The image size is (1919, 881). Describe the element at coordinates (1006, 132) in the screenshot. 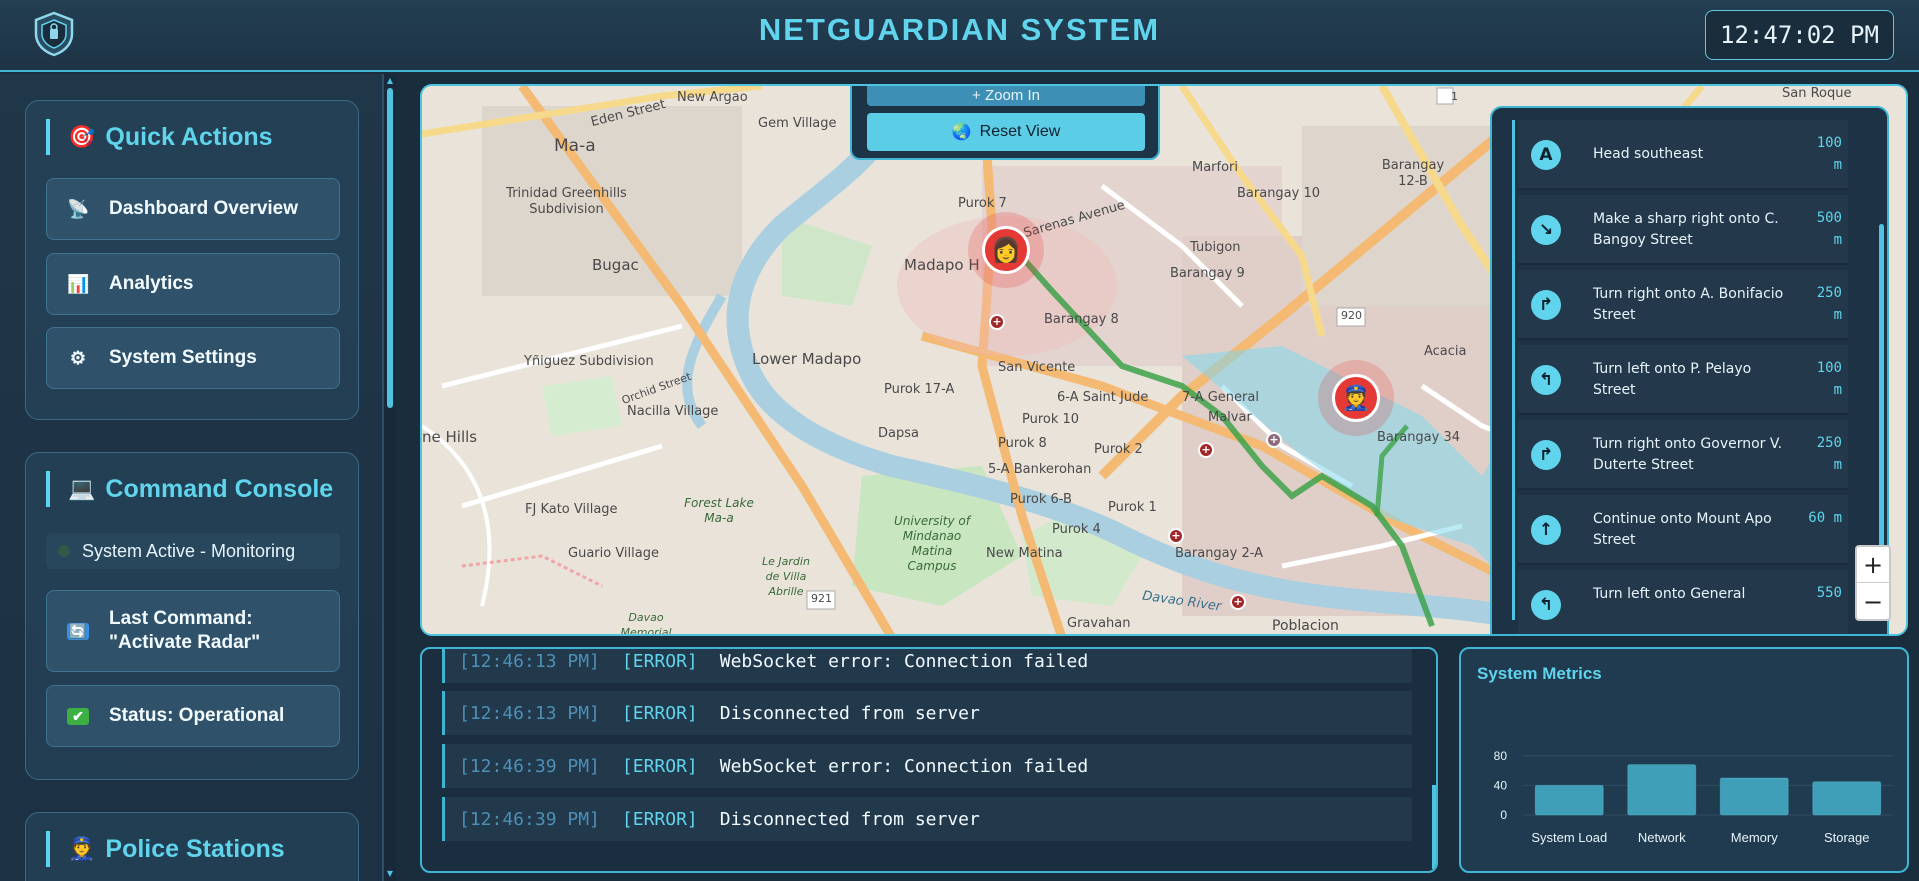

I see `reset-view-button: 🌏 Reset View` at that location.